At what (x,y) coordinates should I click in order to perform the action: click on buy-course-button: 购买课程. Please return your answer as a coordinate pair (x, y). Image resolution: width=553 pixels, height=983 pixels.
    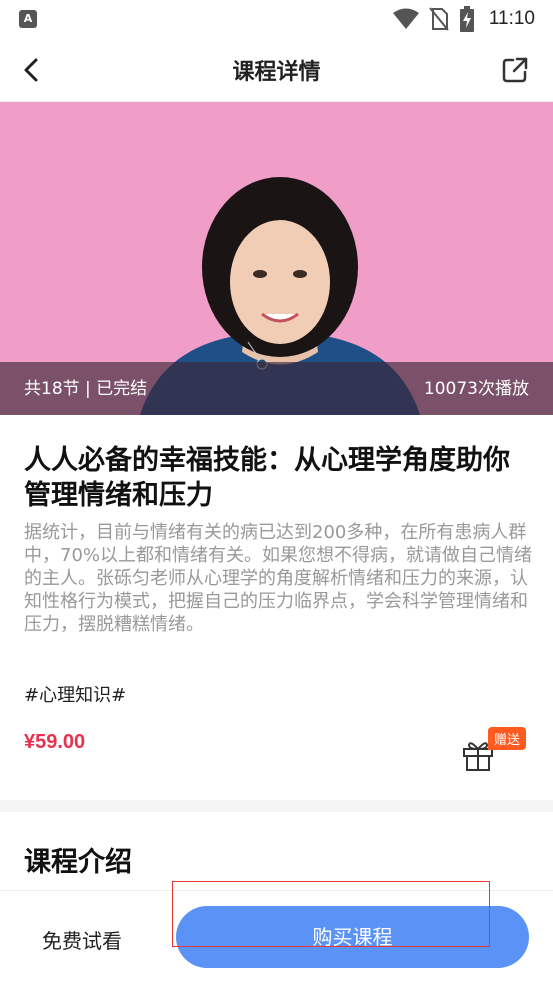
    Looking at the image, I should click on (352, 937).